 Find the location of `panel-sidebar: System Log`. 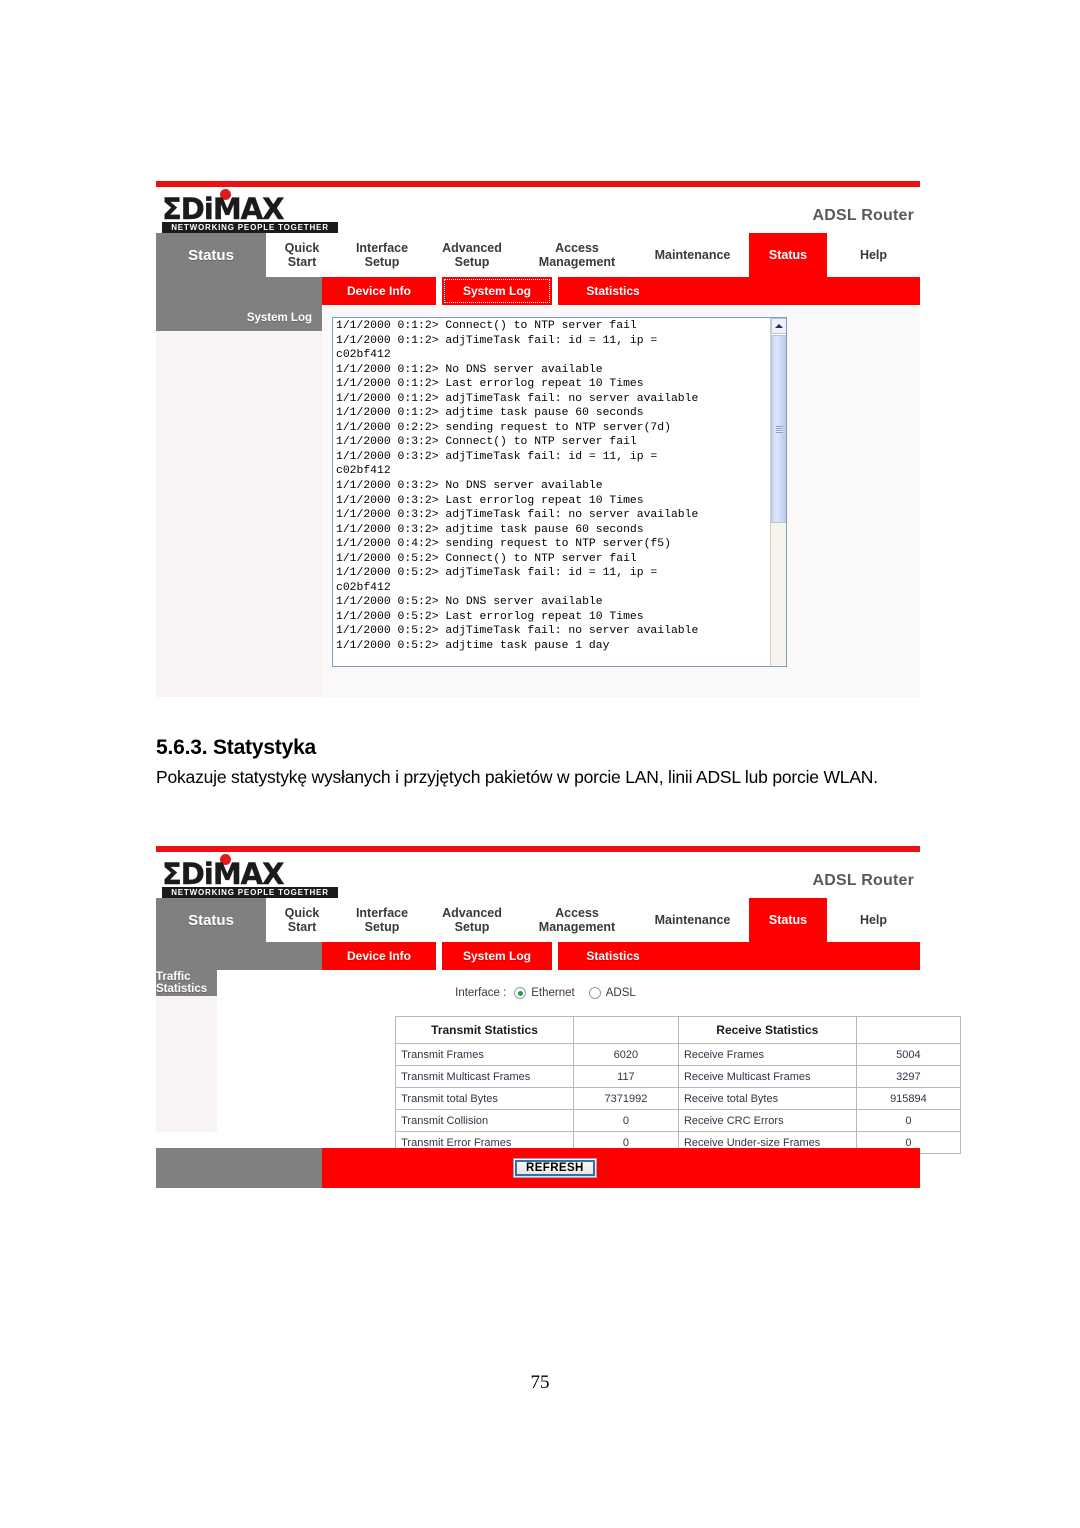

panel-sidebar: System Log is located at coordinates (239, 501).